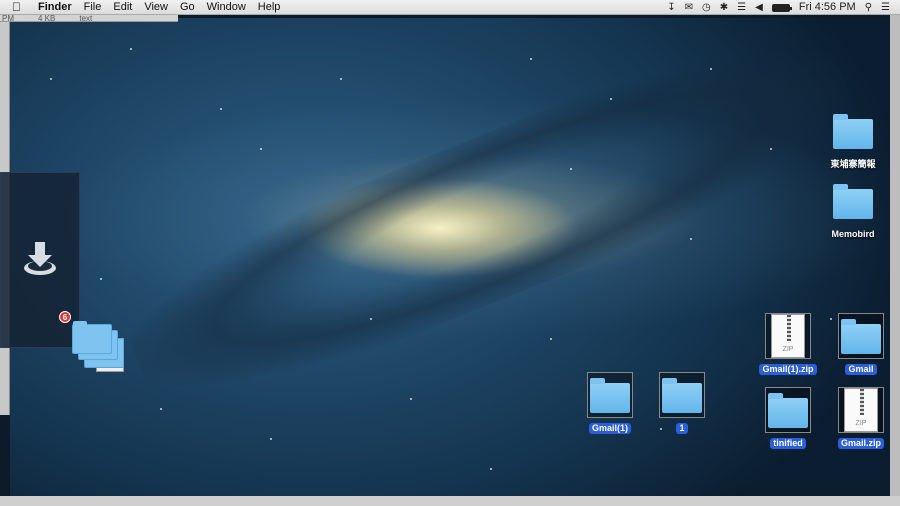 Image resolution: width=900 pixels, height=506 pixels. Describe the element at coordinates (187, 7) in the screenshot. I see `menu-go: Go` at that location.